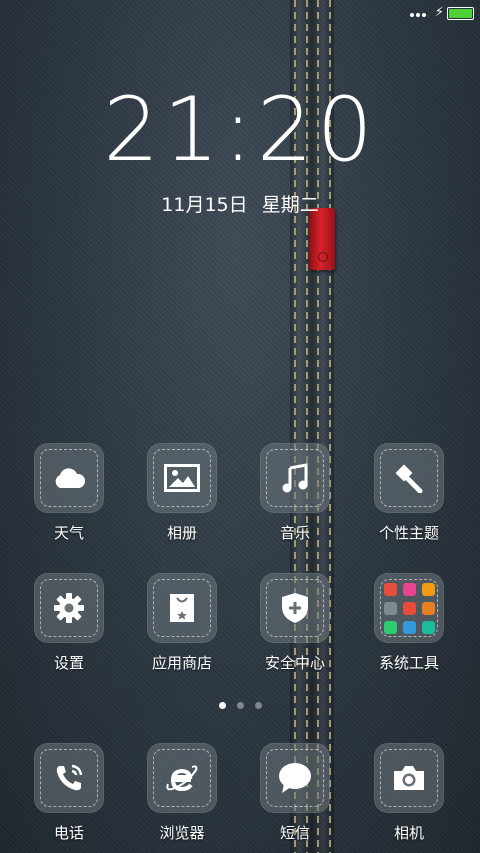 The image size is (480, 853). I want to click on app-camera: 相机, so click(409, 793).